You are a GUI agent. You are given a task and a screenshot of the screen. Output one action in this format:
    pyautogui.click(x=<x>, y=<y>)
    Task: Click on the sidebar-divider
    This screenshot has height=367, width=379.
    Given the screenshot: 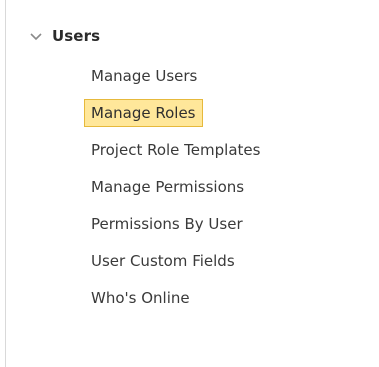 What is the action you would take?
    pyautogui.click(x=5, y=183)
    